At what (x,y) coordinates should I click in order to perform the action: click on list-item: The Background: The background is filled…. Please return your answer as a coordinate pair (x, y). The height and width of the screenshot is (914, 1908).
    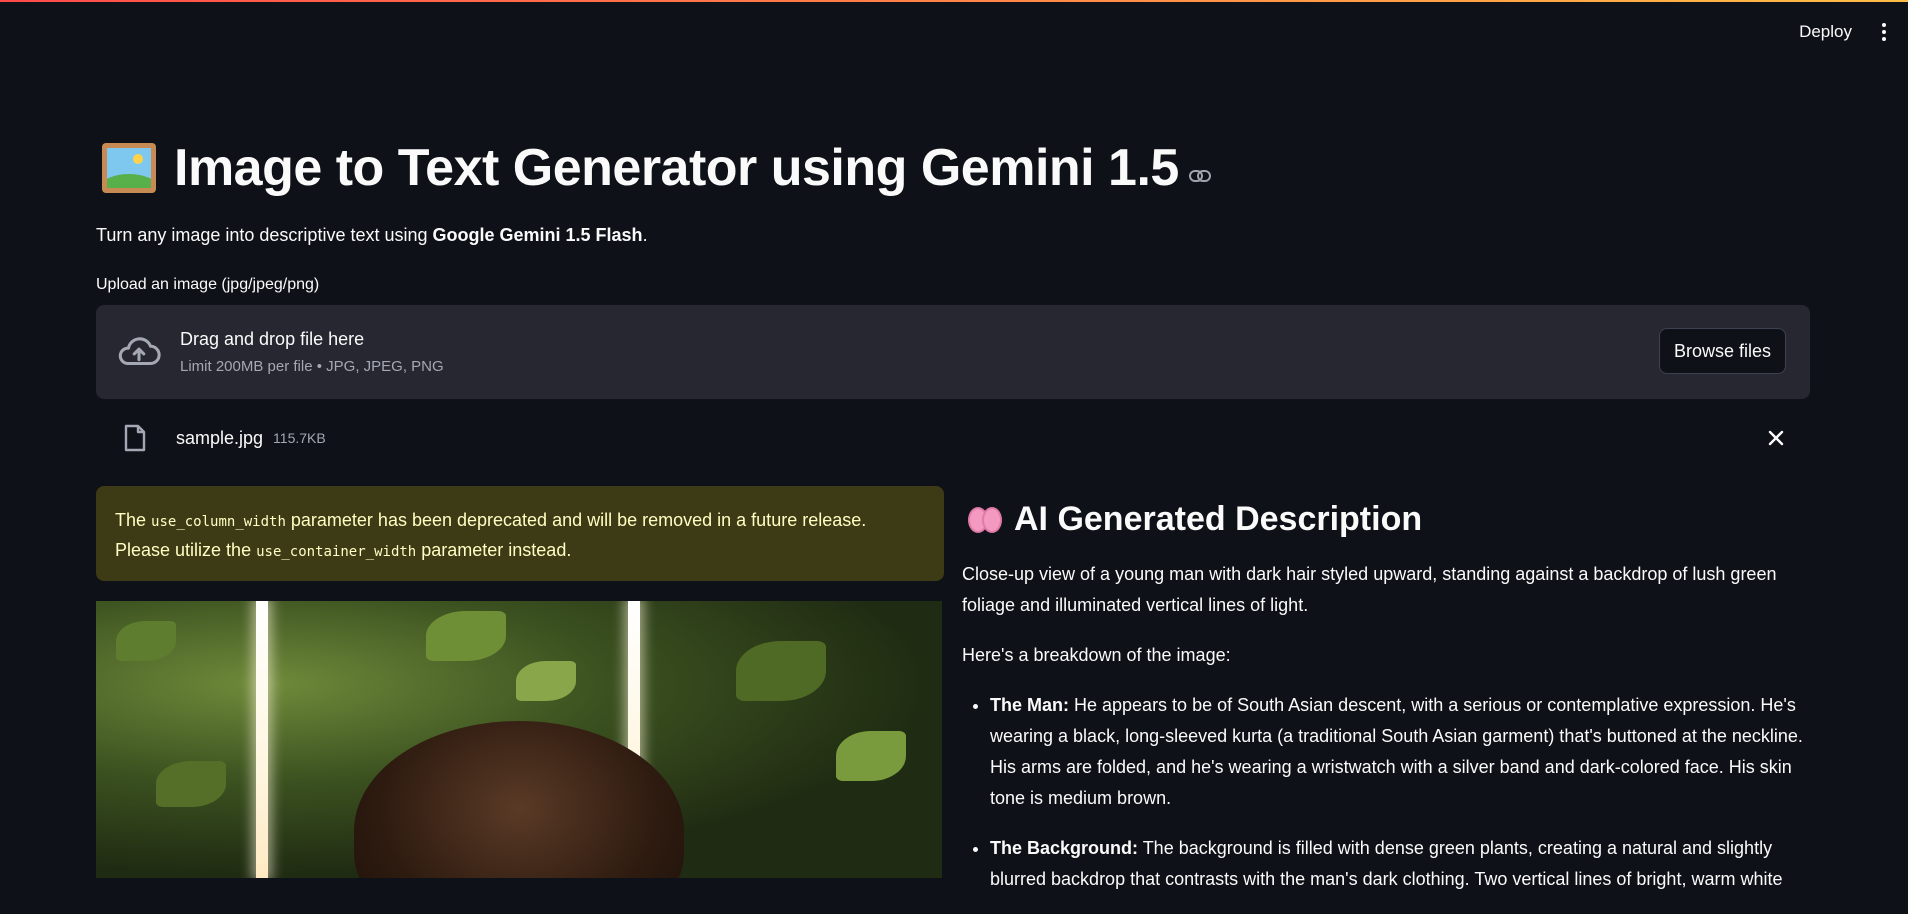
    Looking at the image, I should click on (1400, 864).